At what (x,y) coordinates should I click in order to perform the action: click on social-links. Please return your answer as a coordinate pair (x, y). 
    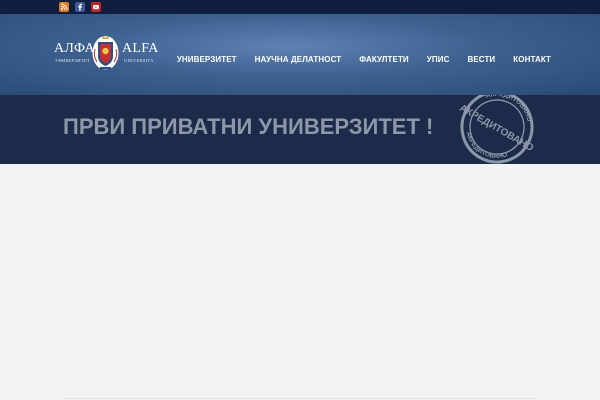
    Looking at the image, I should click on (80, 7).